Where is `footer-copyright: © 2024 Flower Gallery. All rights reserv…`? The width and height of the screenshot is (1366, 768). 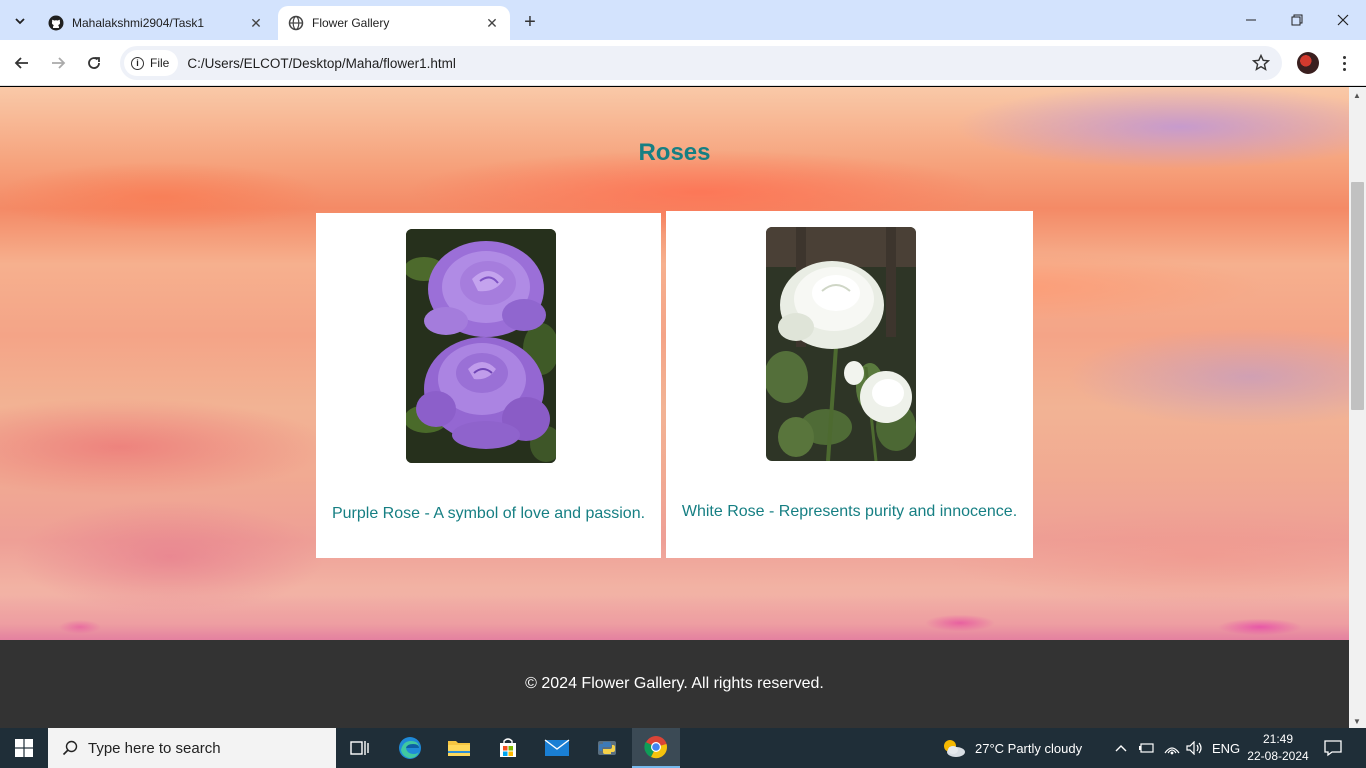
footer-copyright: © 2024 Flower Gallery. All rights reserv… is located at coordinates (674, 683).